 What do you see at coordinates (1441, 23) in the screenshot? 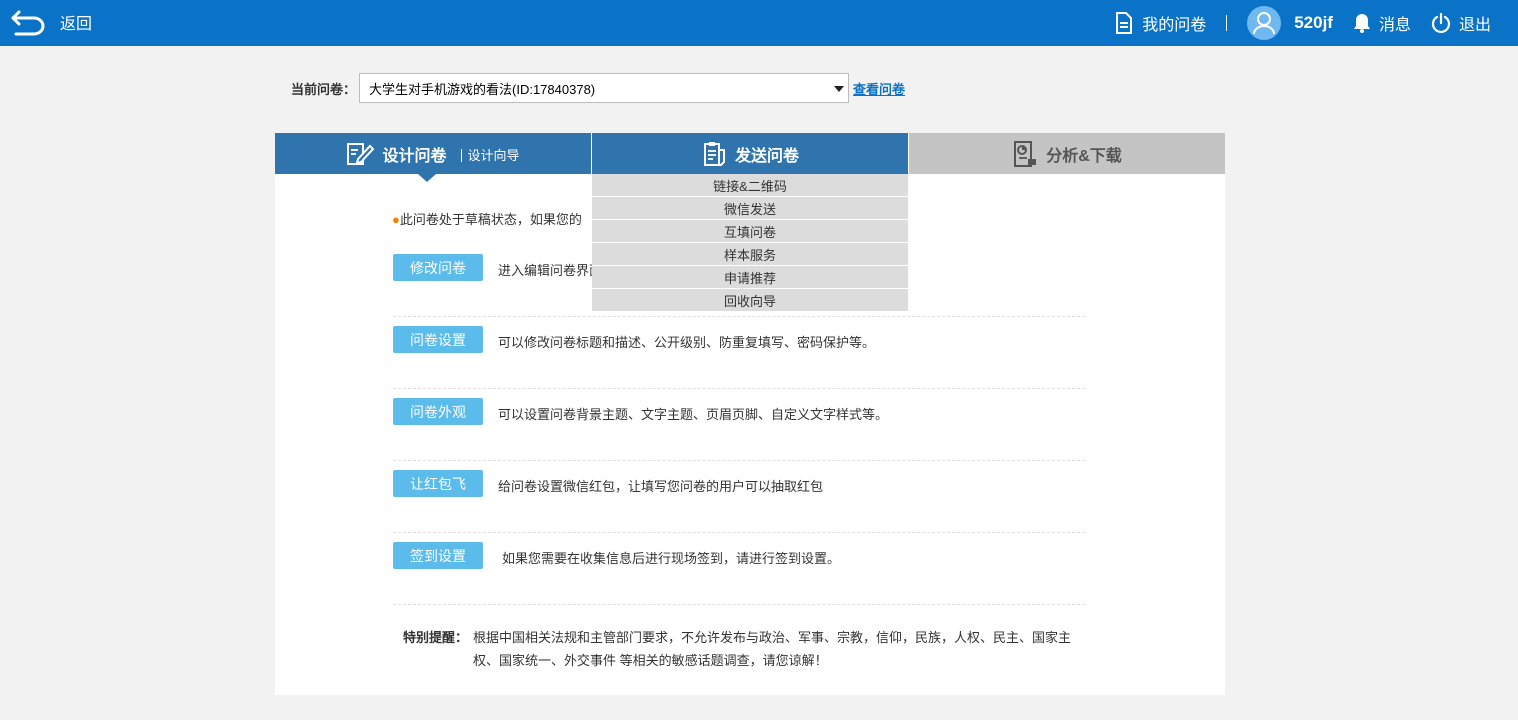
I see `power-icon` at bounding box center [1441, 23].